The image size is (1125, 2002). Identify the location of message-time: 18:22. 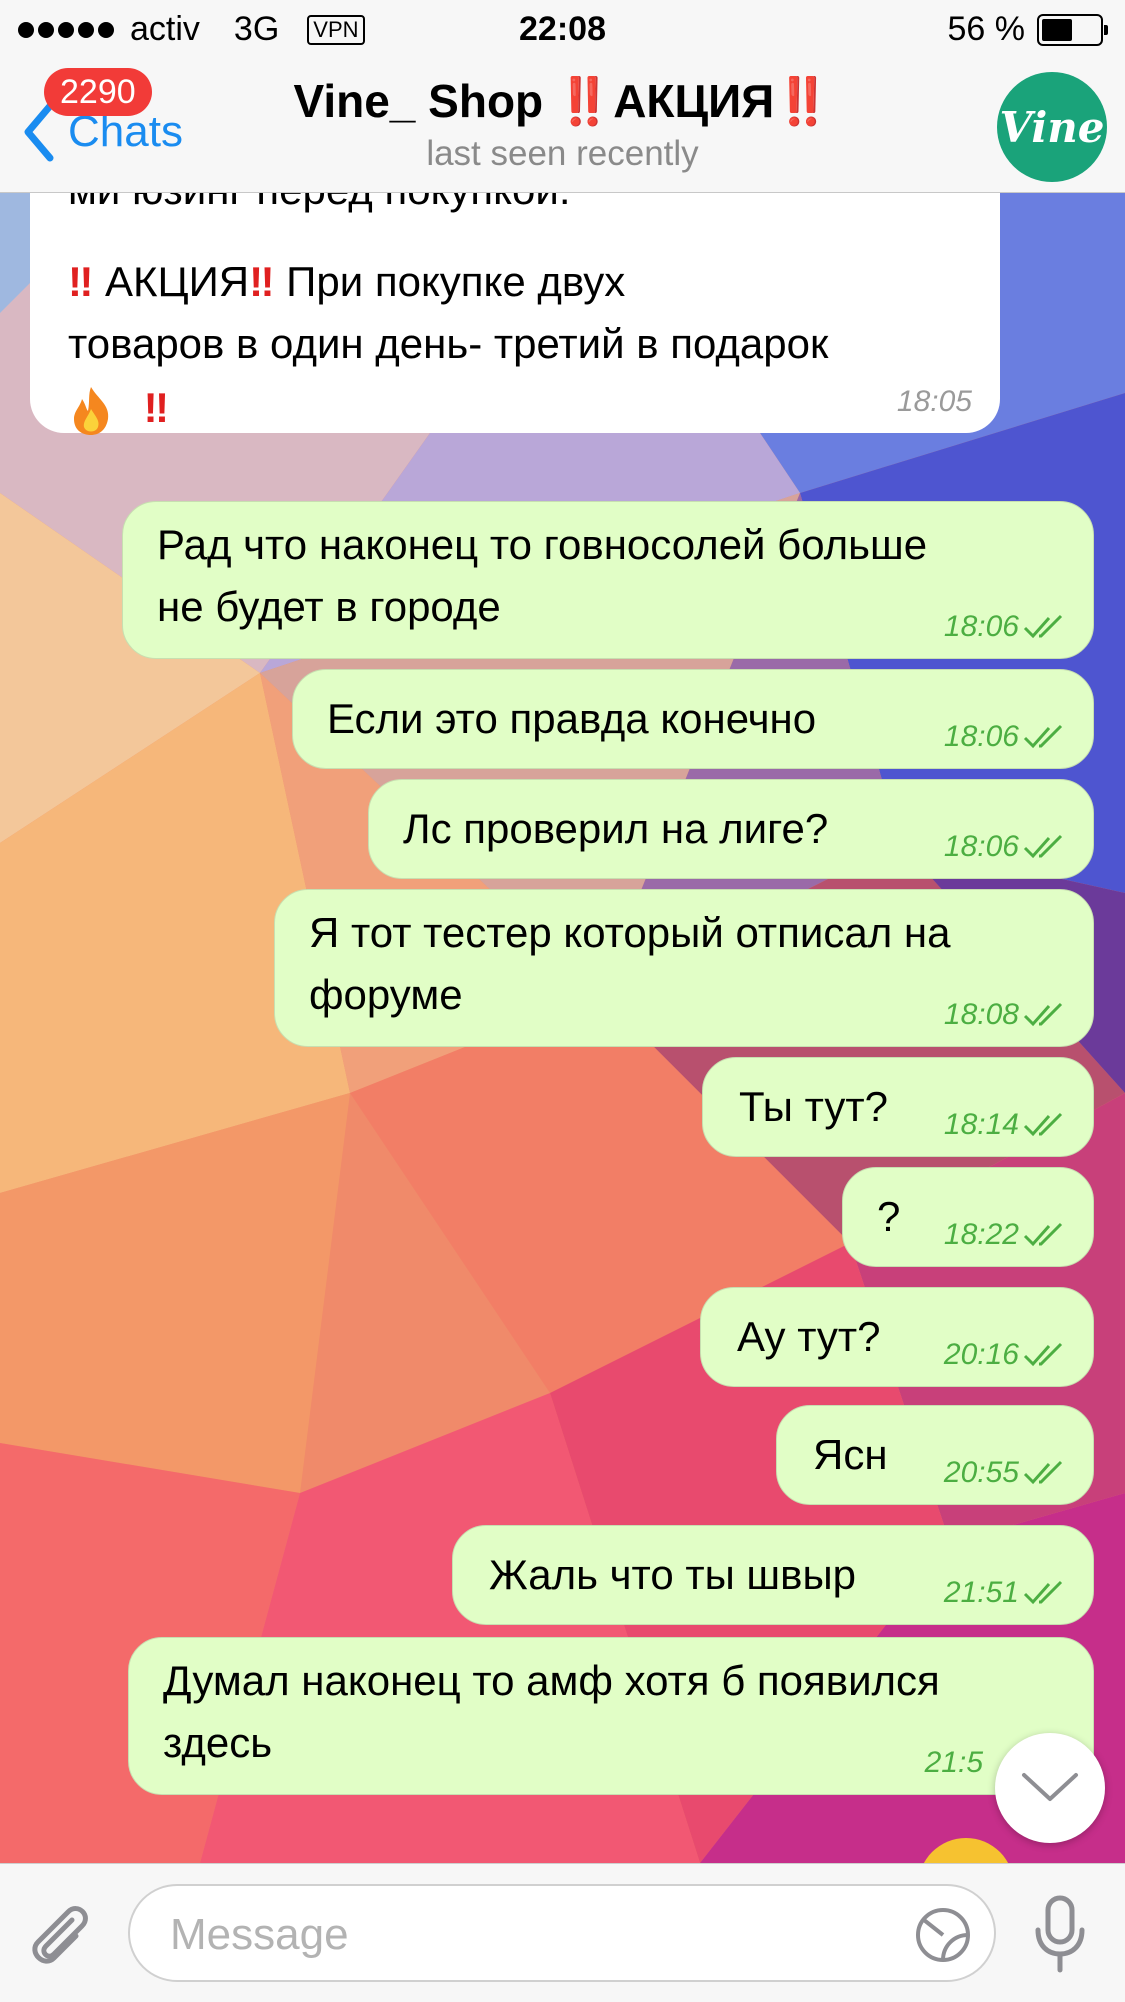
(1004, 1235).